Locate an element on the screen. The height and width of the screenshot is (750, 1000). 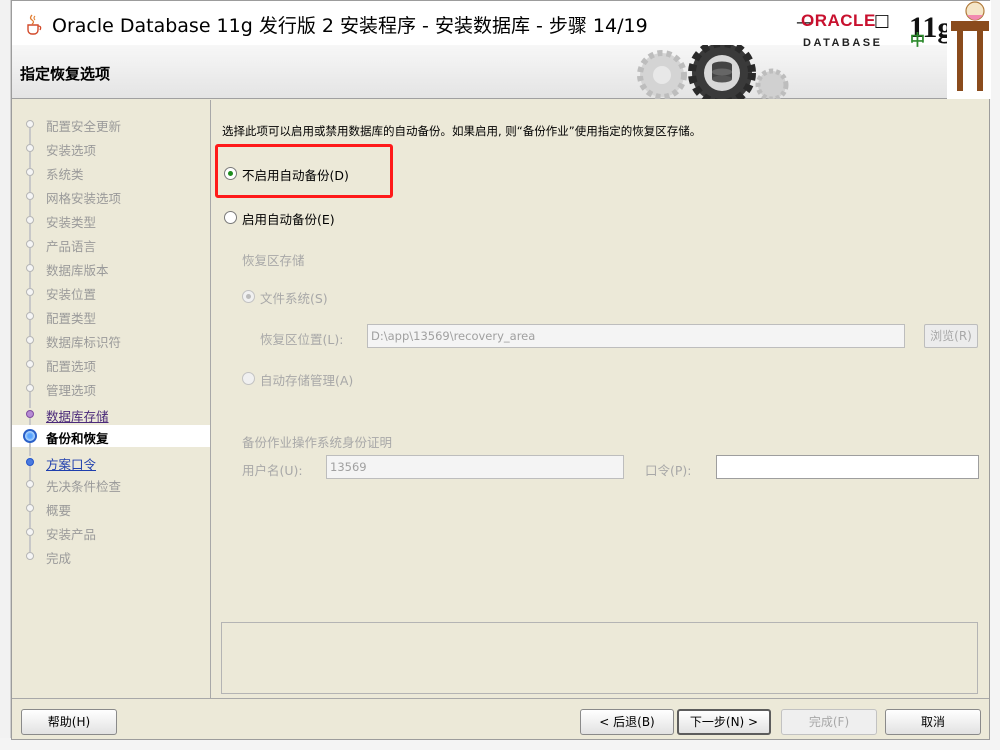
step-label: 安装选项 is located at coordinates (71, 150).